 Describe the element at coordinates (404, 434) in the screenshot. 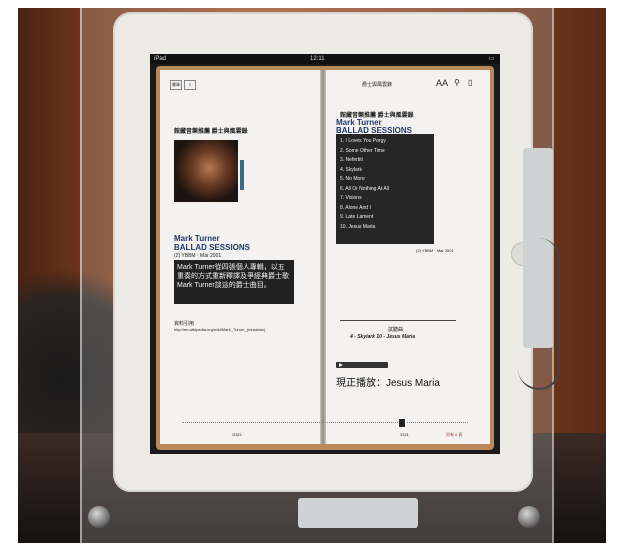

I see `page-number: 3321` at that location.